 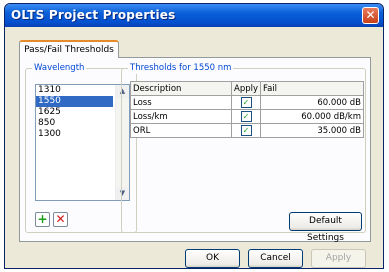 What do you see at coordinates (181, 68) in the screenshot?
I see `thresholds-group-label: Thresholds for 1550 nm` at bounding box center [181, 68].